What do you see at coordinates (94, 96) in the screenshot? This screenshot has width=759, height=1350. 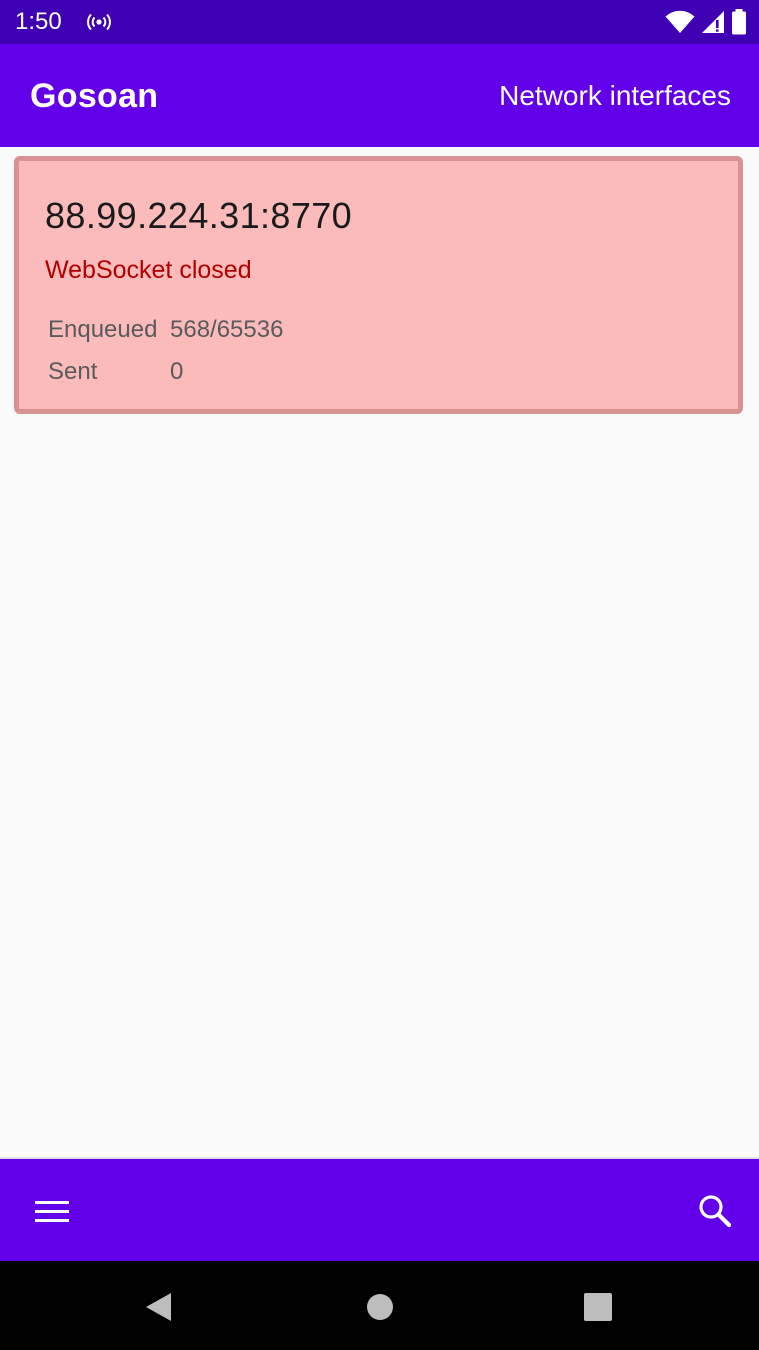 I see `app-title: Gosoan` at bounding box center [94, 96].